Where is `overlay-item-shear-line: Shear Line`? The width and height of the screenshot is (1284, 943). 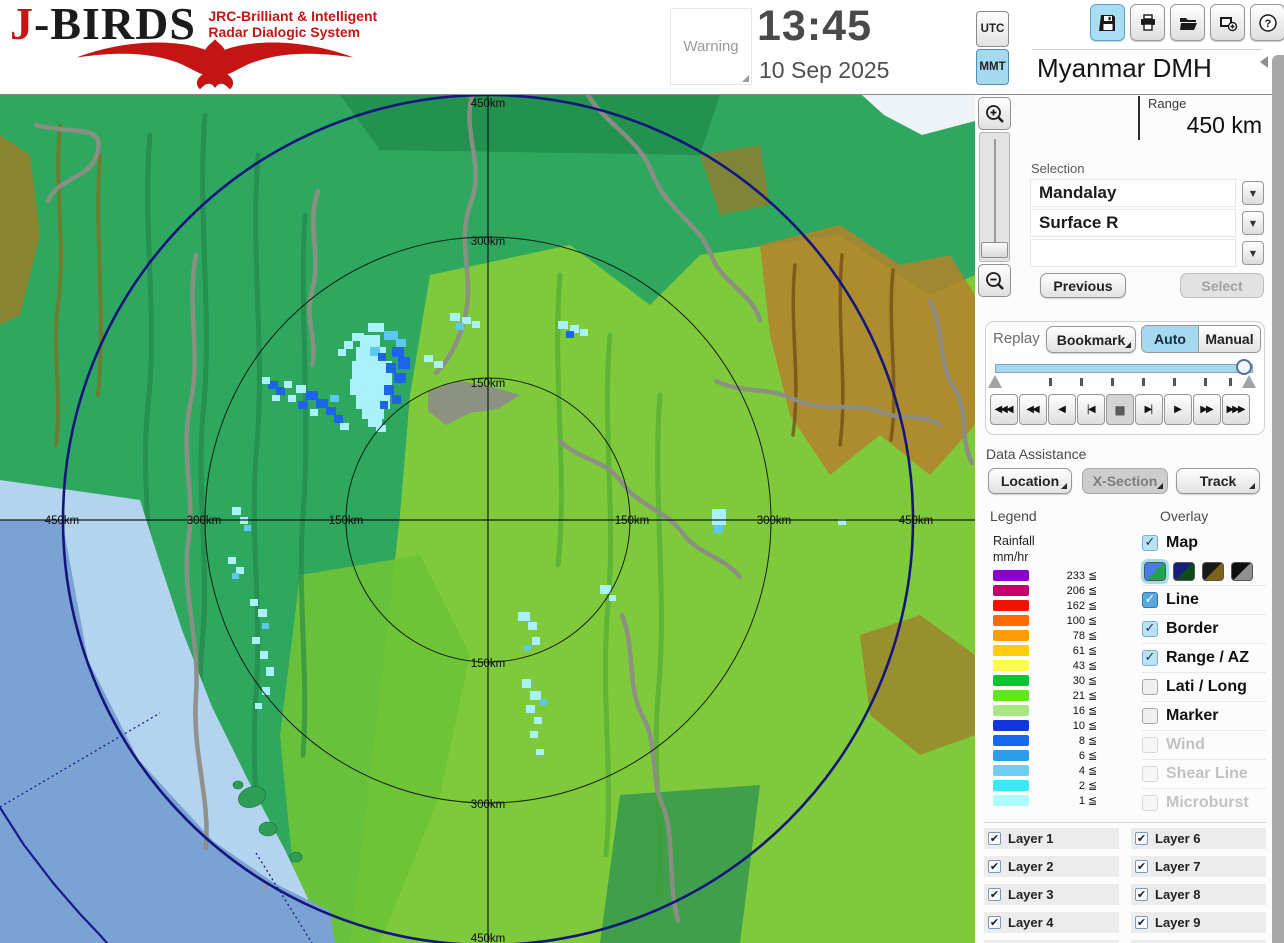
overlay-item-shear-line: Shear Line is located at coordinates (1204, 773).